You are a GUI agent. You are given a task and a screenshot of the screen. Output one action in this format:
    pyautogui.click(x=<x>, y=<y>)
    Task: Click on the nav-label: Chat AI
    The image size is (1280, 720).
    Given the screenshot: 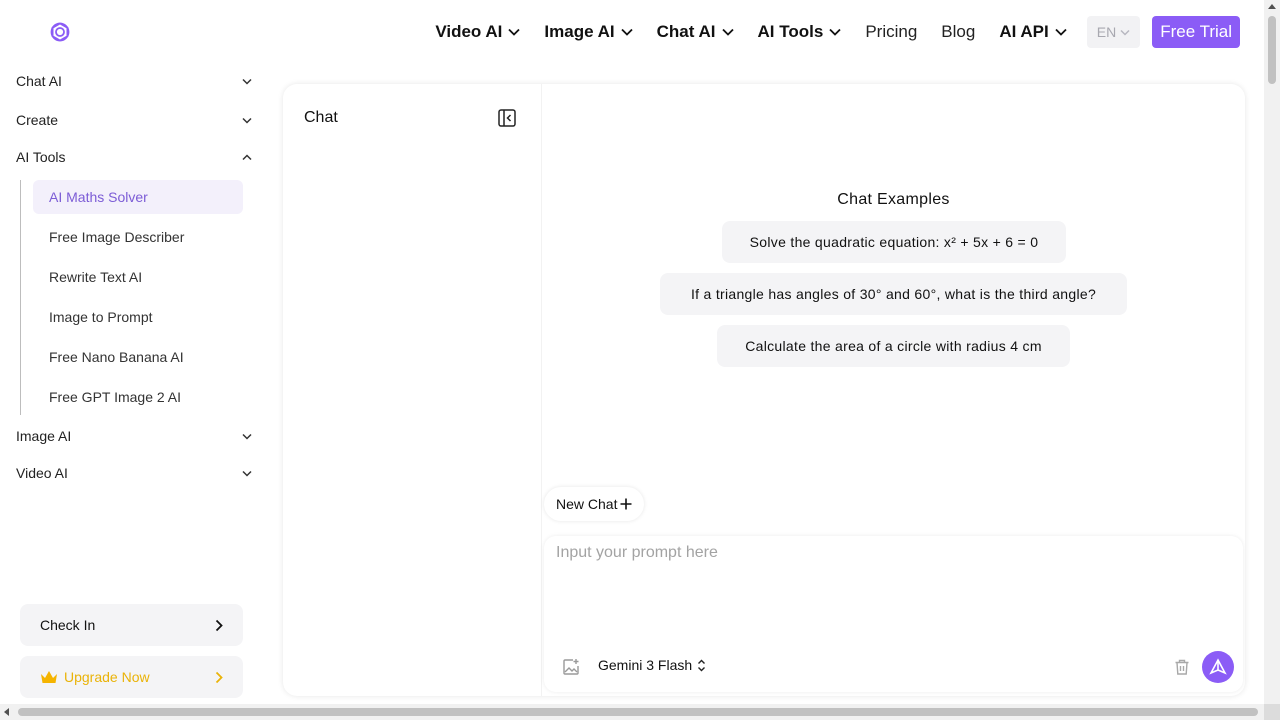 What is the action you would take?
    pyautogui.click(x=686, y=31)
    